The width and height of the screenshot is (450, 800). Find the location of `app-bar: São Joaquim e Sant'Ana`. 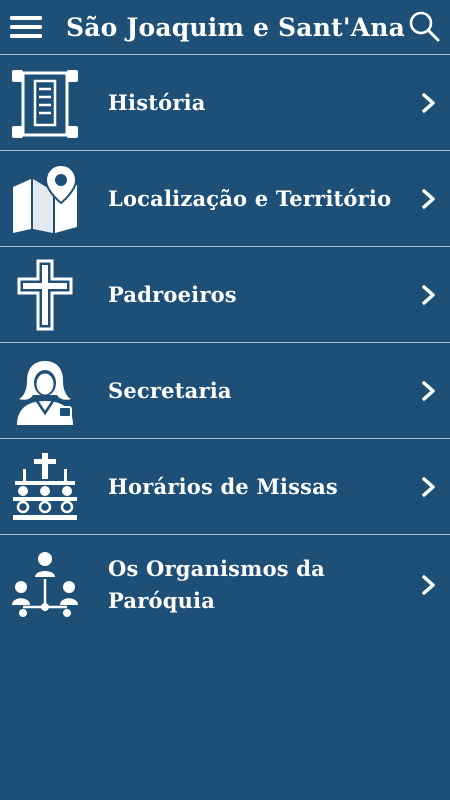

app-bar: São Joaquim e Sant'Ana is located at coordinates (225, 27).